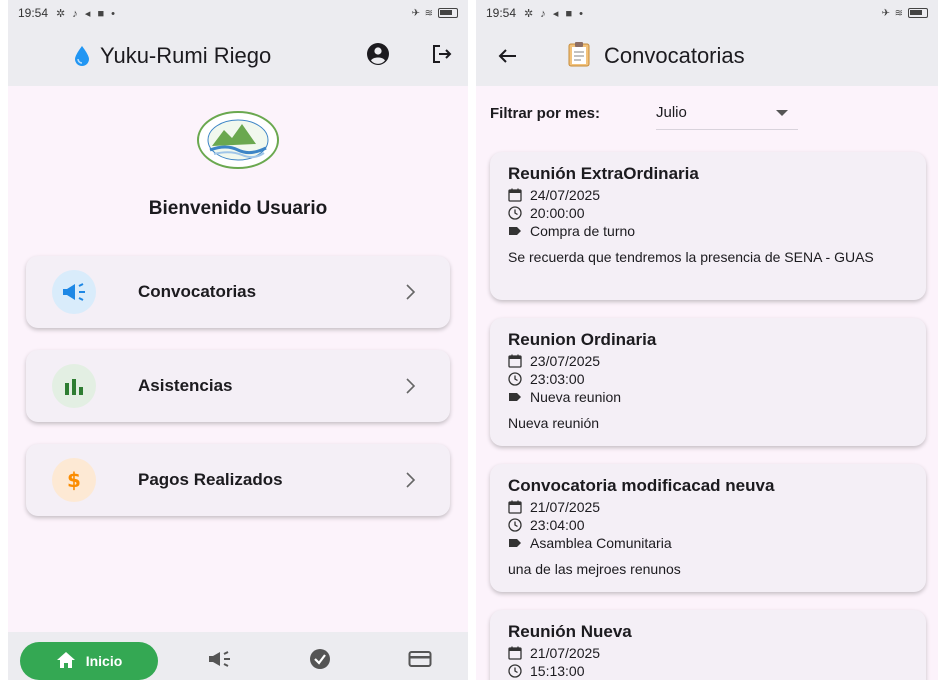 This screenshot has height=680, width=938. I want to click on card-date: 24/07/2025, so click(565, 195).